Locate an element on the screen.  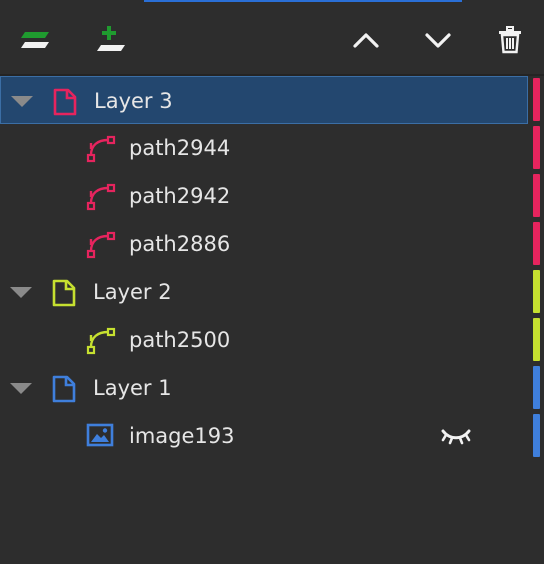
layer-label: Layer 3 is located at coordinates (133, 101).